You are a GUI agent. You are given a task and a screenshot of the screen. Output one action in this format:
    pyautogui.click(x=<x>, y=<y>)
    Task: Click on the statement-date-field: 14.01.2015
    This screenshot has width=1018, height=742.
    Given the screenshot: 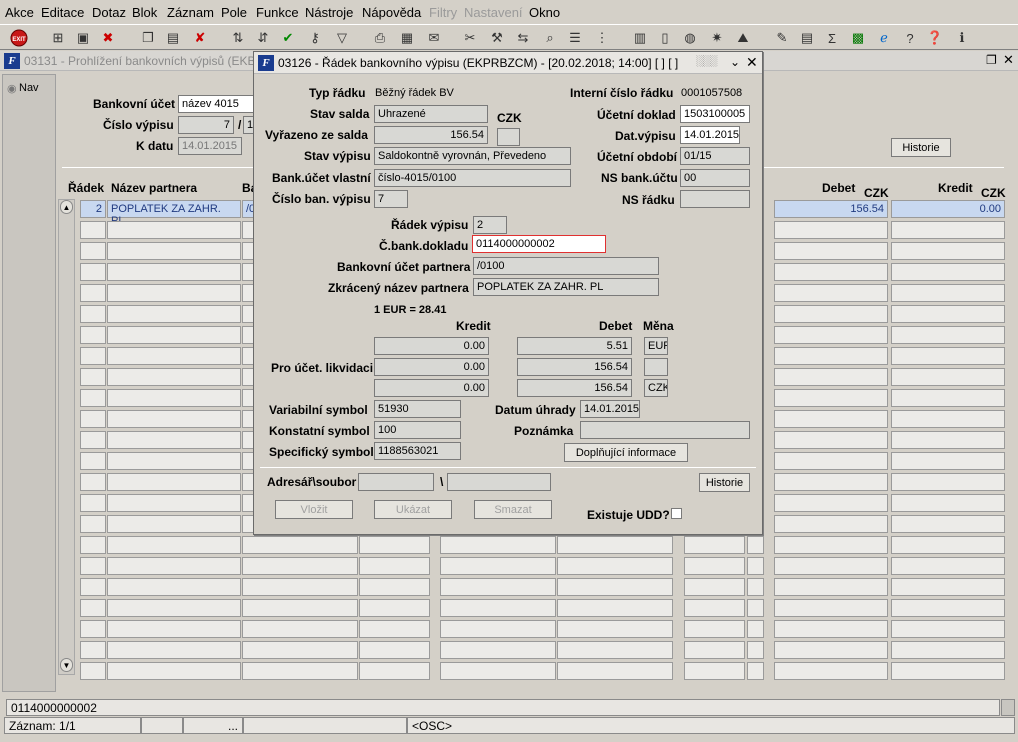 What is the action you would take?
    pyautogui.click(x=710, y=135)
    